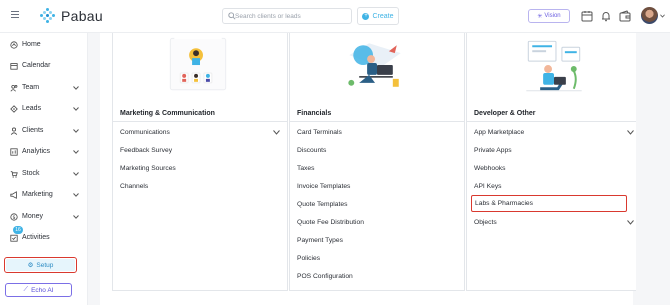 The height and width of the screenshot is (305, 670). What do you see at coordinates (505, 113) in the screenshot?
I see `section-title: Developer & Other` at bounding box center [505, 113].